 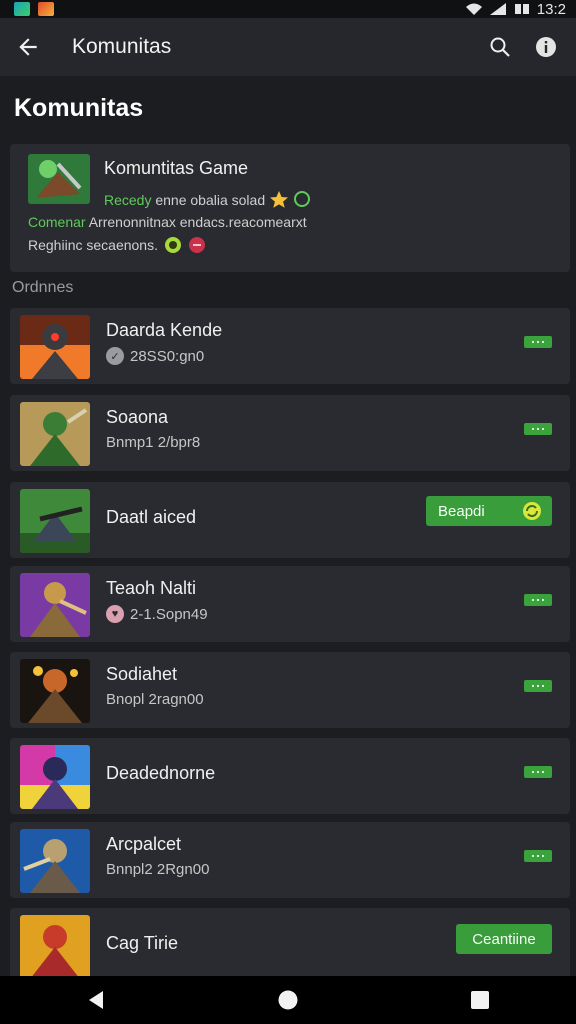 What do you see at coordinates (115, 614) in the screenshot?
I see `heart-icon: ♥` at bounding box center [115, 614].